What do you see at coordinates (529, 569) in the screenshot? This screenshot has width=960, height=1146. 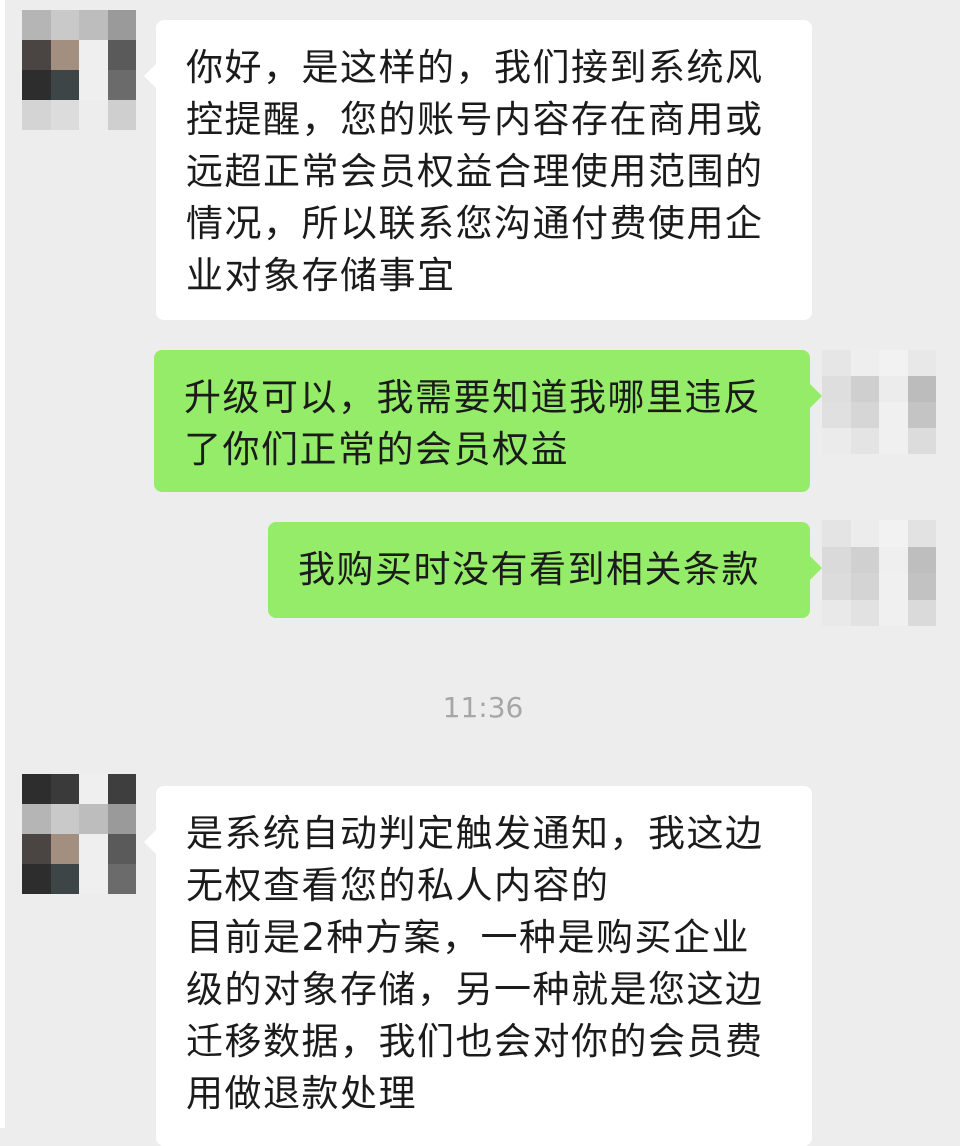 I see `message-text-line: 我购买时没有看到相关条款` at bounding box center [529, 569].